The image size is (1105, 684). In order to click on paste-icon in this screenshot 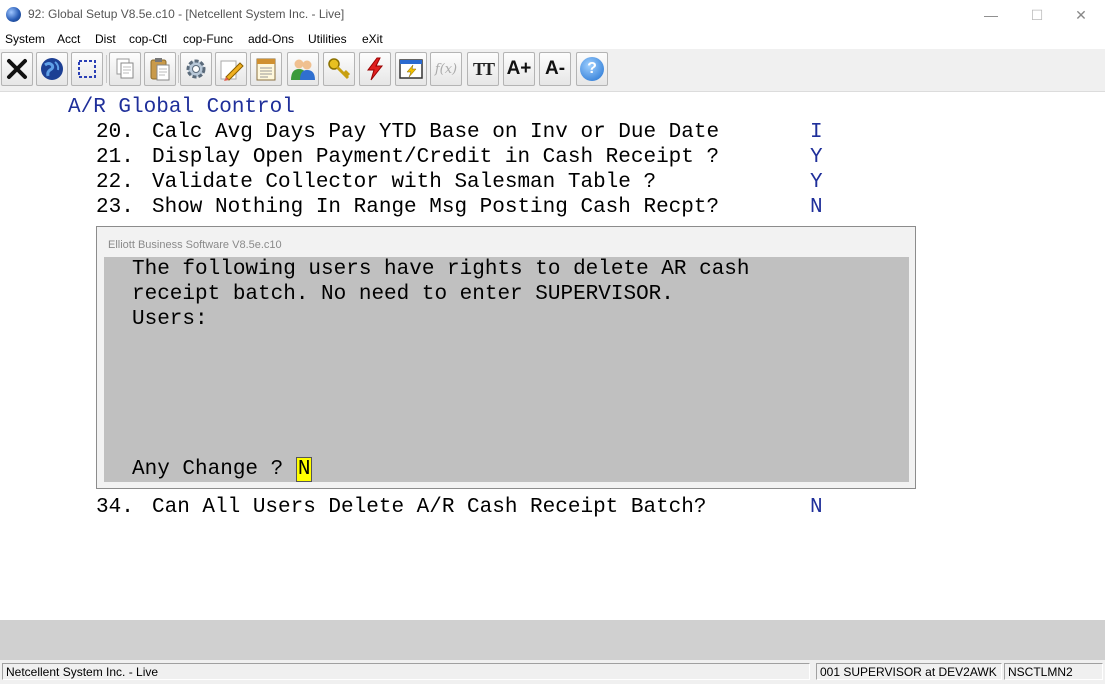, I will do `click(160, 69)`.